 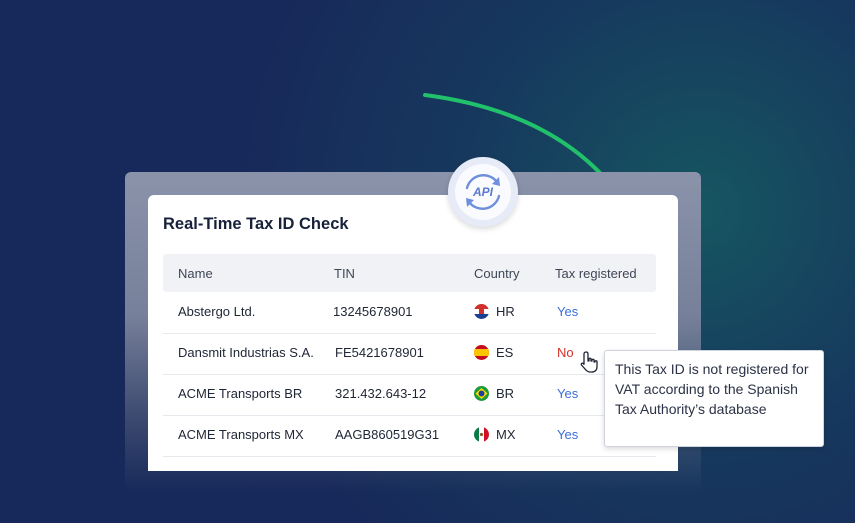 I want to click on column-header-country: Country, so click(x=497, y=273).